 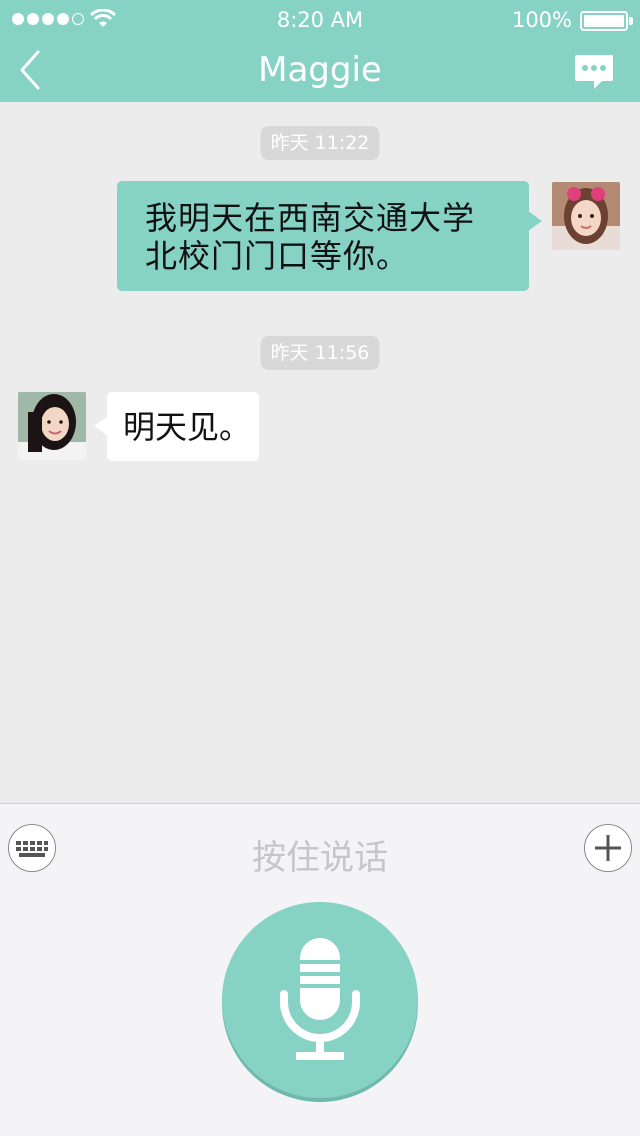 I want to click on microphone-icon, so click(x=320, y=999).